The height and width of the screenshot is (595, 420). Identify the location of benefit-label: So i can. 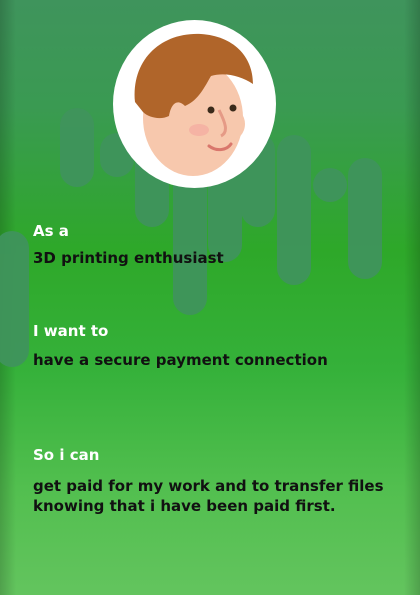
(66, 455).